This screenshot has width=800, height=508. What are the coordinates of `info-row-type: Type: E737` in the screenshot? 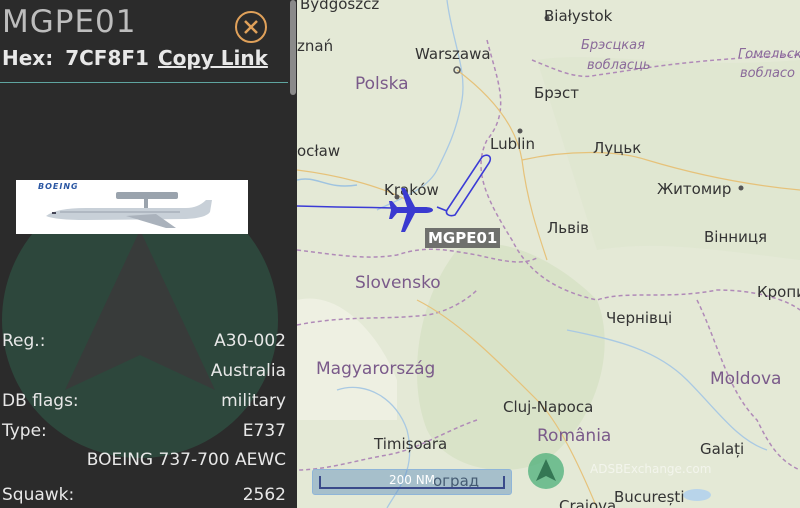 It's located at (144, 433).